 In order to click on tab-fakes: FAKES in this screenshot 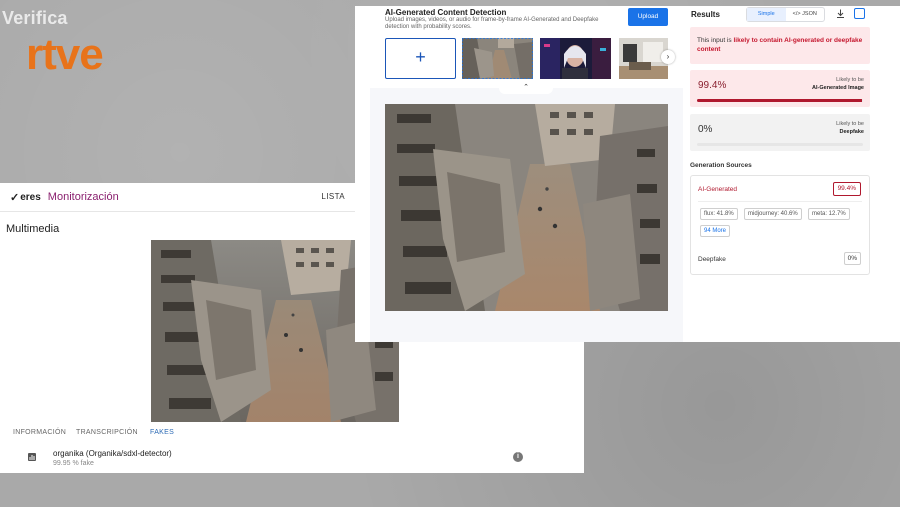, I will do `click(162, 432)`.